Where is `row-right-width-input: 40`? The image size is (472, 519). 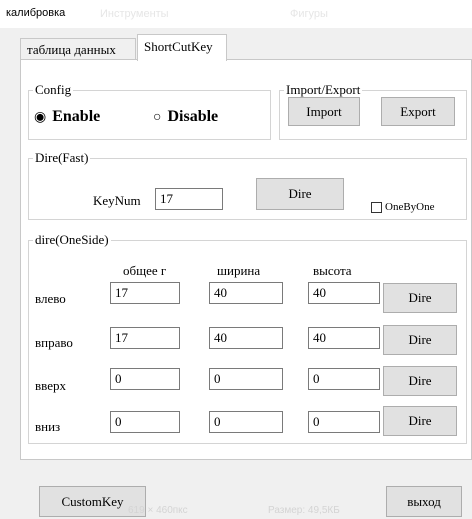 row-right-width-input: 40 is located at coordinates (246, 338).